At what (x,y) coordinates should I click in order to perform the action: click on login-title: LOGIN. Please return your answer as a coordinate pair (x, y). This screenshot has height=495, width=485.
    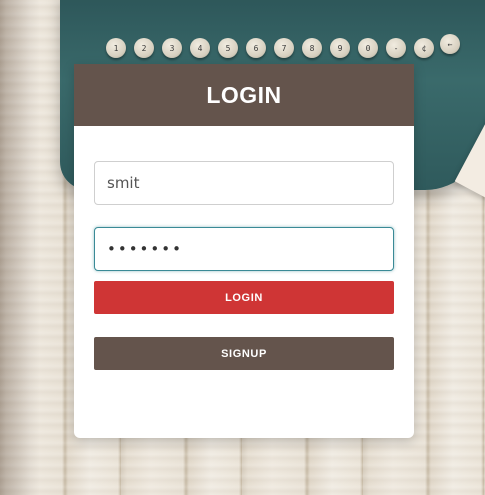
    Looking at the image, I should click on (244, 94).